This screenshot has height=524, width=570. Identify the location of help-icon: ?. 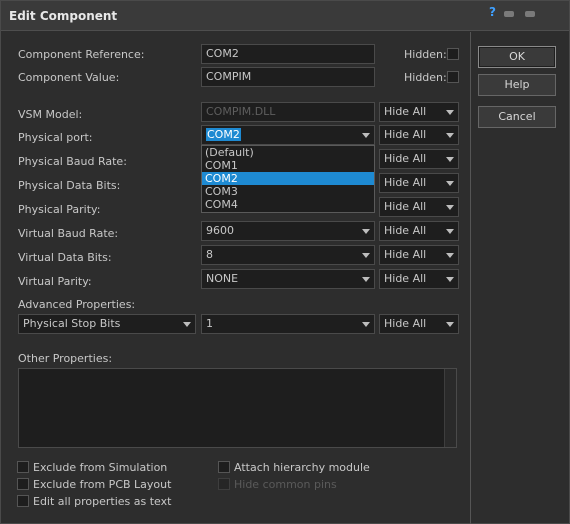
(492, 12).